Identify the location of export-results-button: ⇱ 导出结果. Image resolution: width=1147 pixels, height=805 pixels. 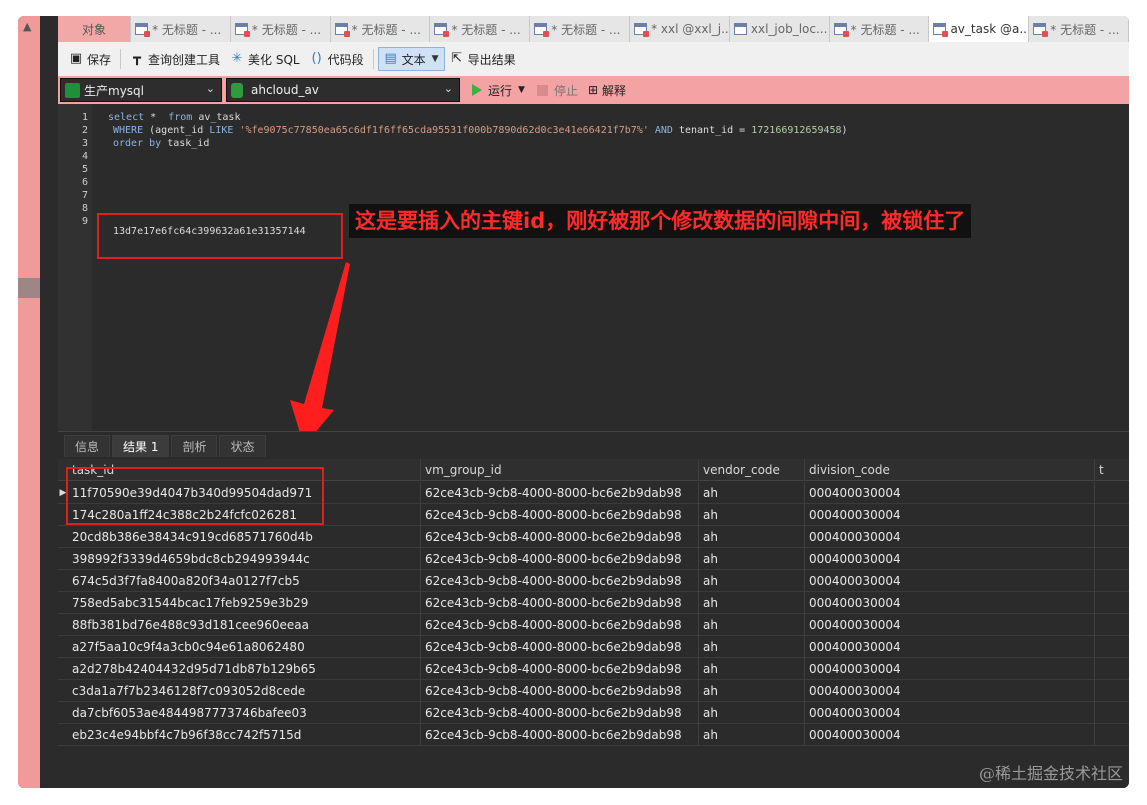
(483, 59).